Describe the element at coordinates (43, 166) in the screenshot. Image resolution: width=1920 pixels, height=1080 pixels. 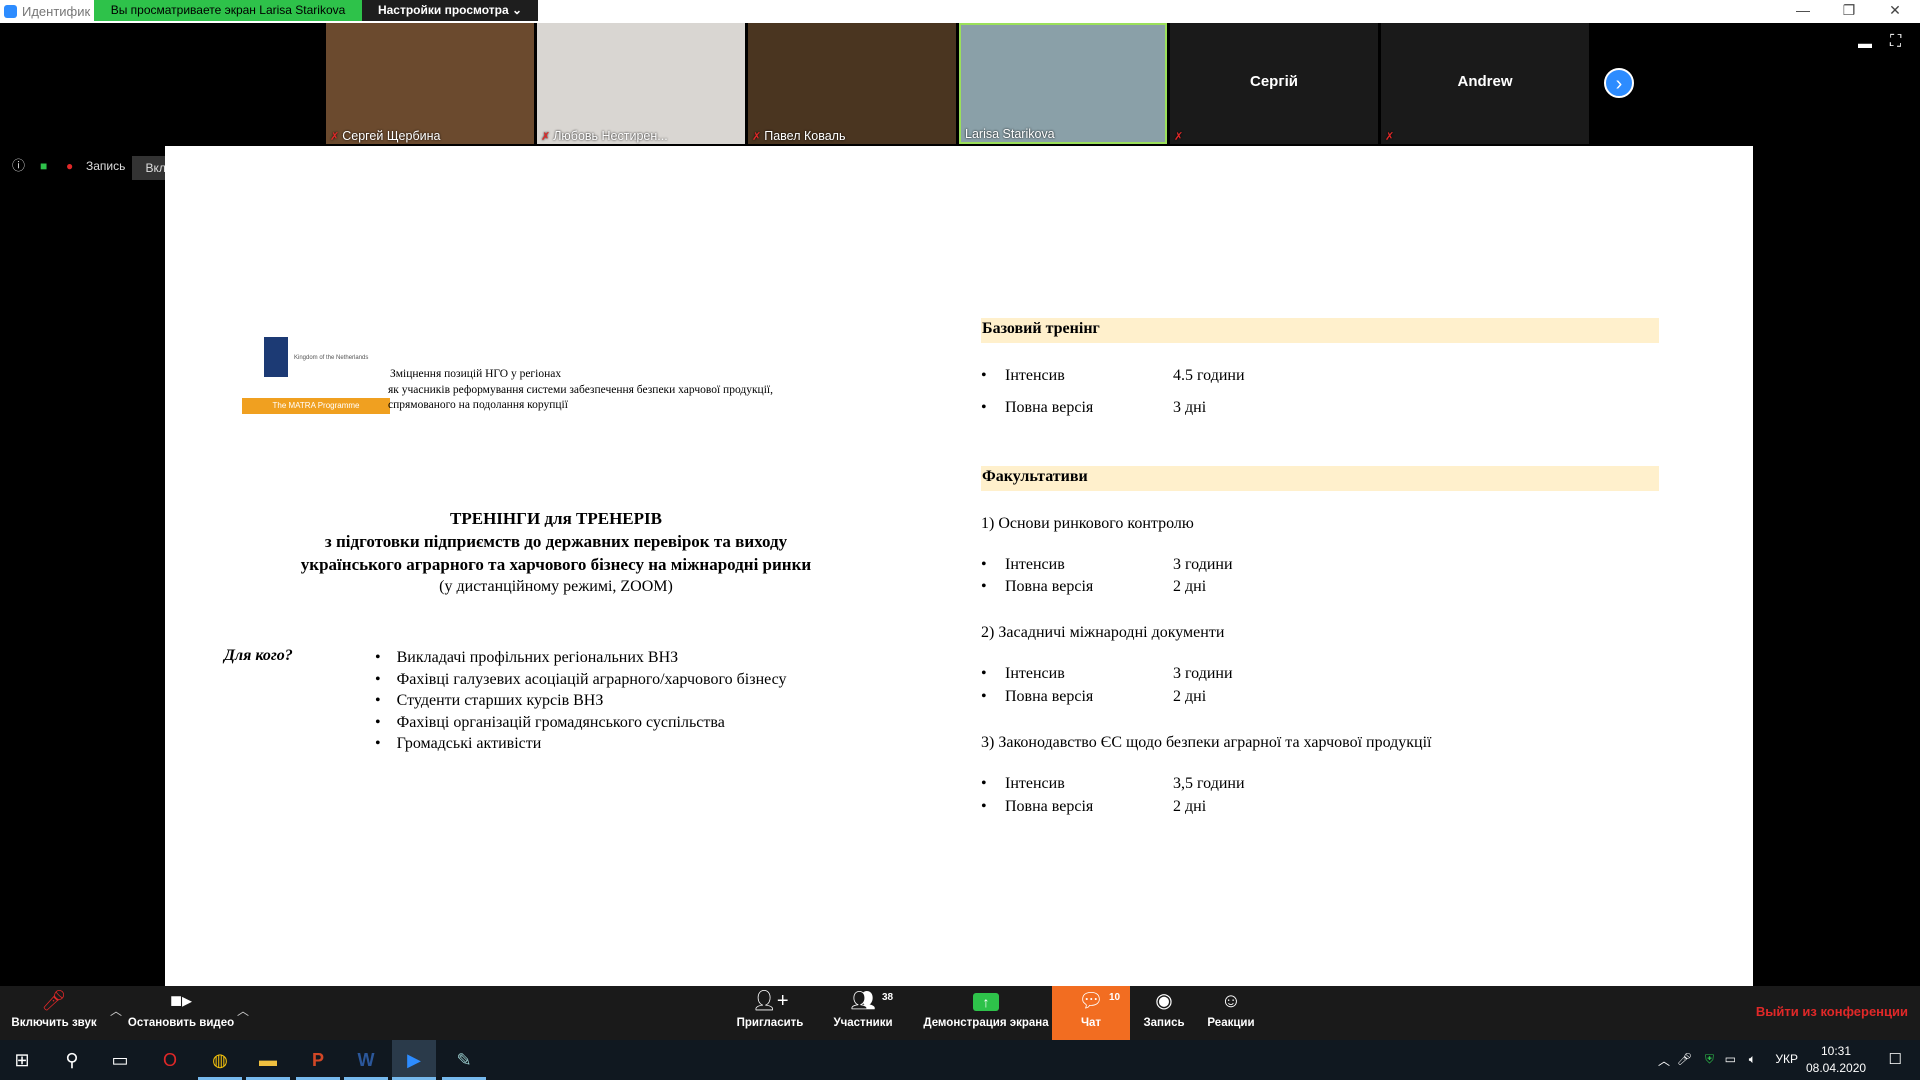
I see `lock-icon: ■` at that location.